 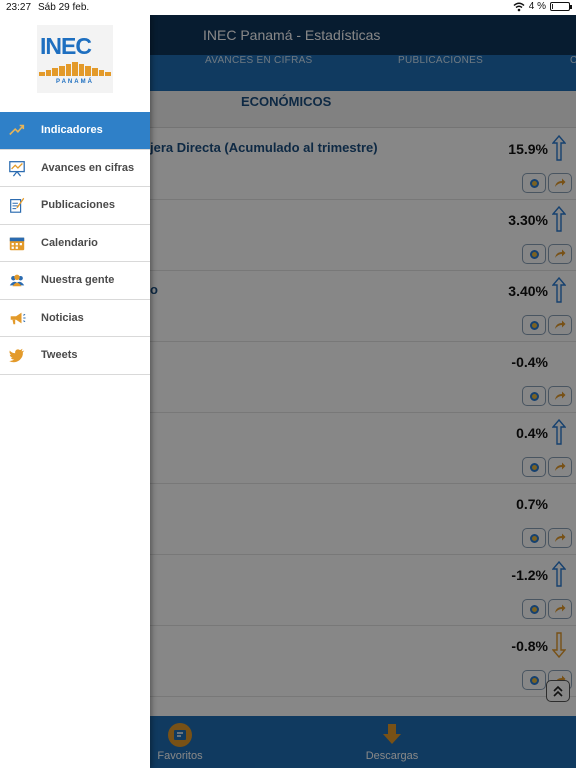 I want to click on drawer-item-calendario: Calendario, so click(x=75, y=243).